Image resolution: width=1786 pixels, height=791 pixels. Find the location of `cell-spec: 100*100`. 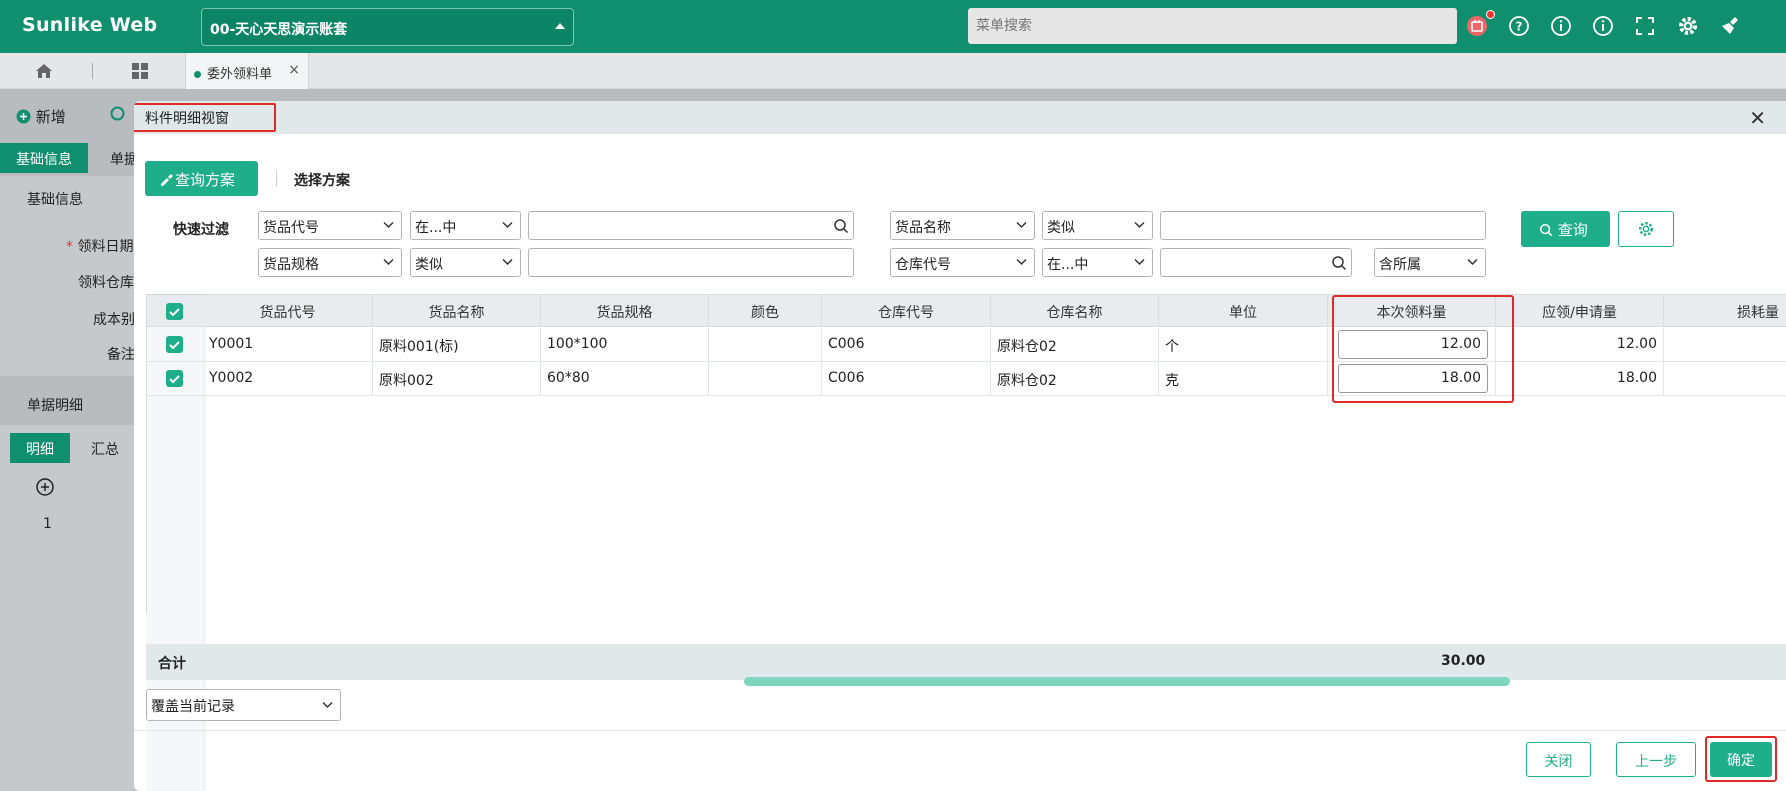

cell-spec: 100*100 is located at coordinates (625, 345).